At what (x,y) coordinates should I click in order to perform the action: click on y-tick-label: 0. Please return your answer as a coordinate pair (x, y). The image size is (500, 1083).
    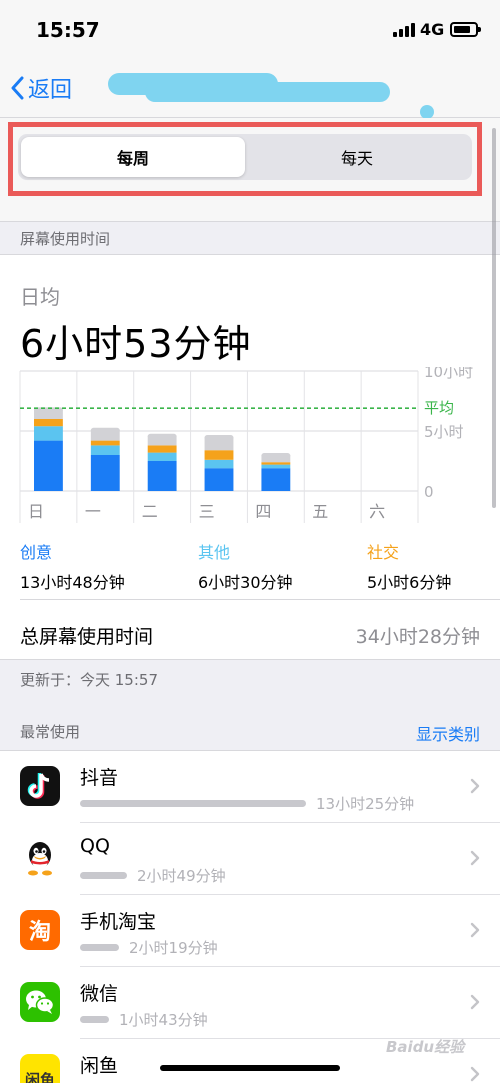
    Looking at the image, I should click on (429, 492).